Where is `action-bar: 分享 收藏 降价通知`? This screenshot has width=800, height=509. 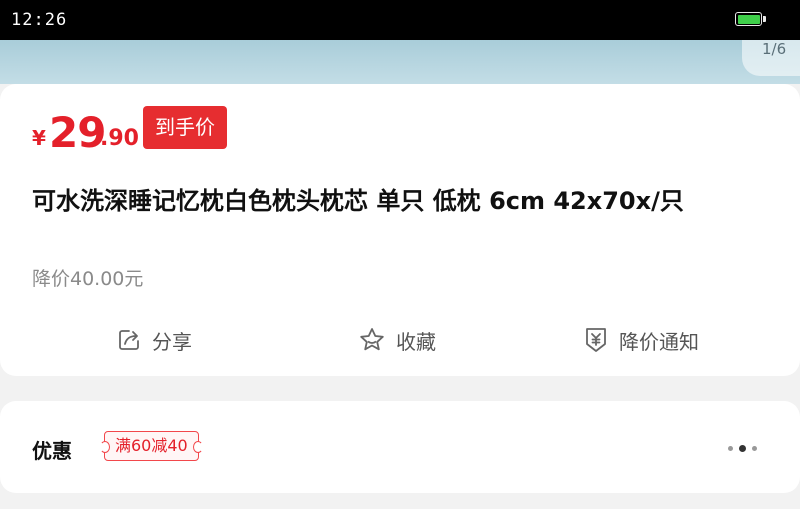 action-bar: 分享 收藏 降价通知 is located at coordinates (400, 340).